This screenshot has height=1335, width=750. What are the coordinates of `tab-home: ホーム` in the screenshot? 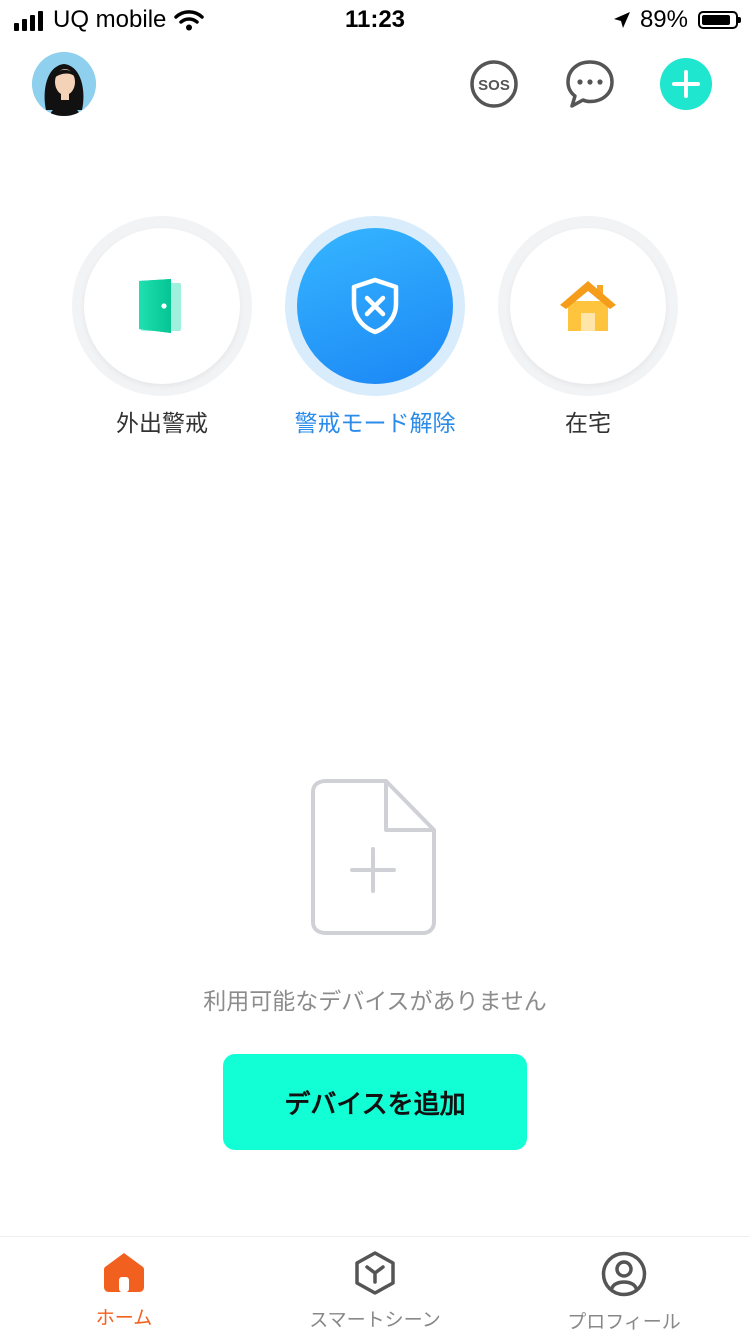 It's located at (124, 1290).